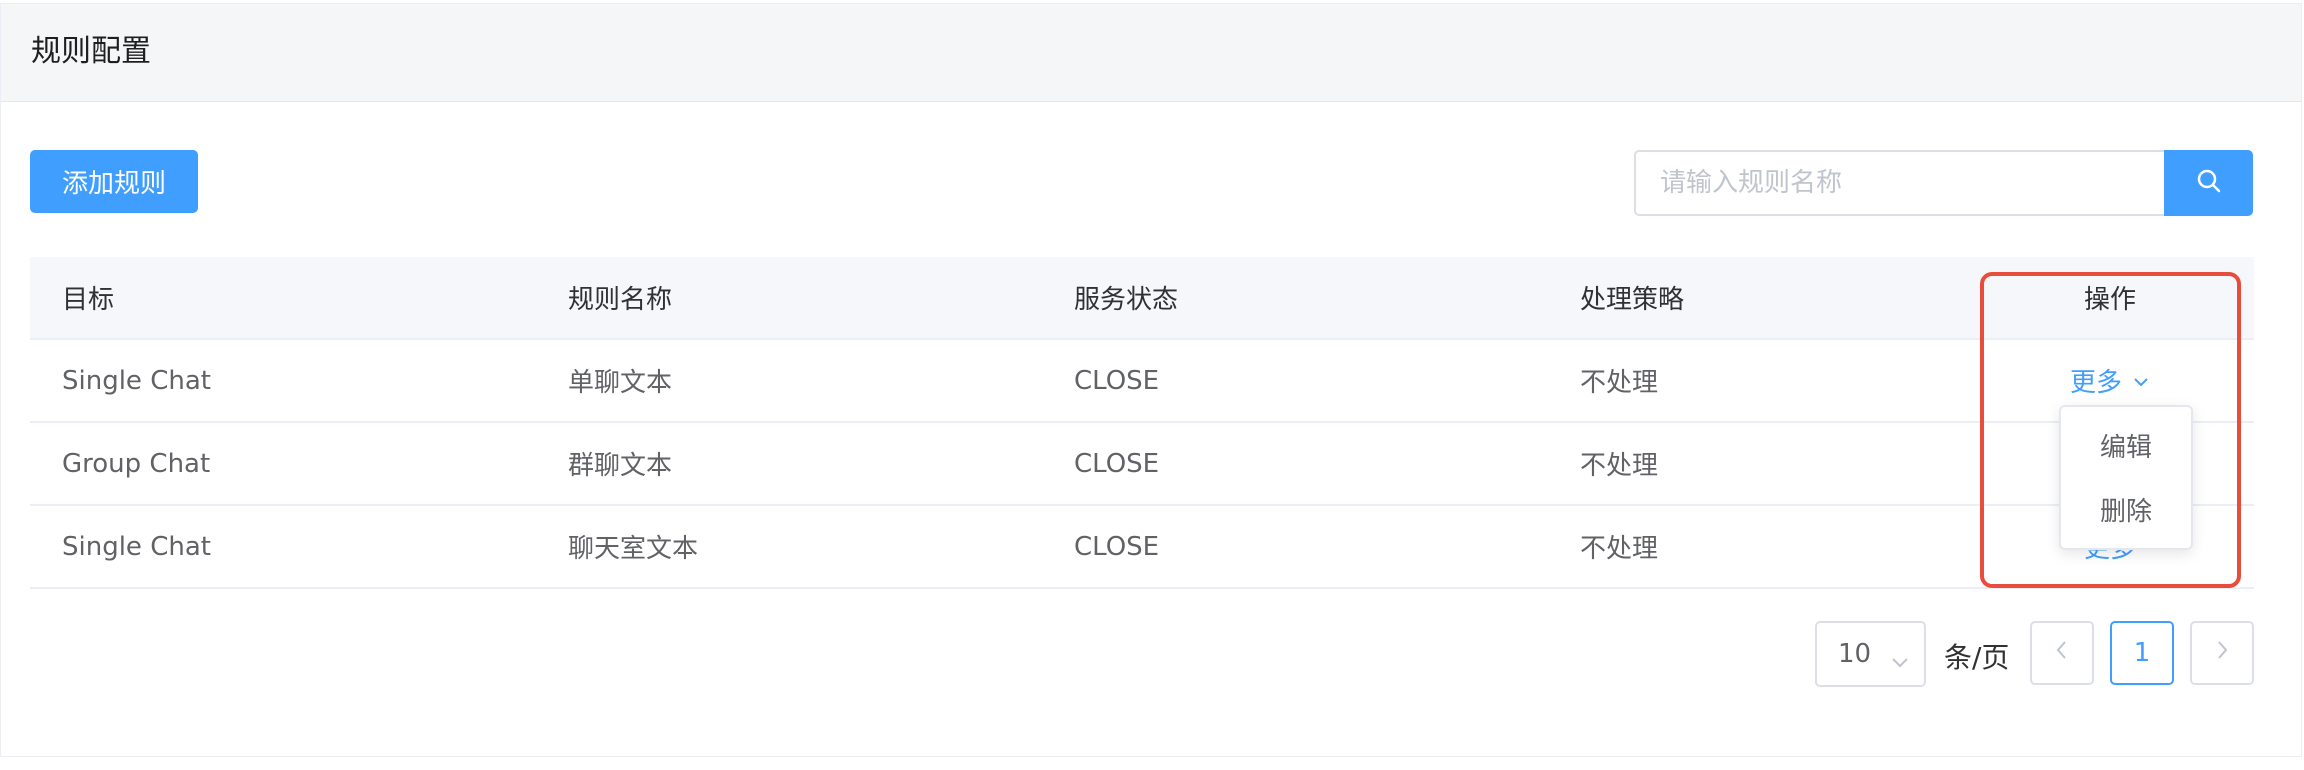 The width and height of the screenshot is (2304, 770). What do you see at coordinates (2126, 477) in the screenshot?
I see `more-actions-dropdown: 编辑 删除` at bounding box center [2126, 477].